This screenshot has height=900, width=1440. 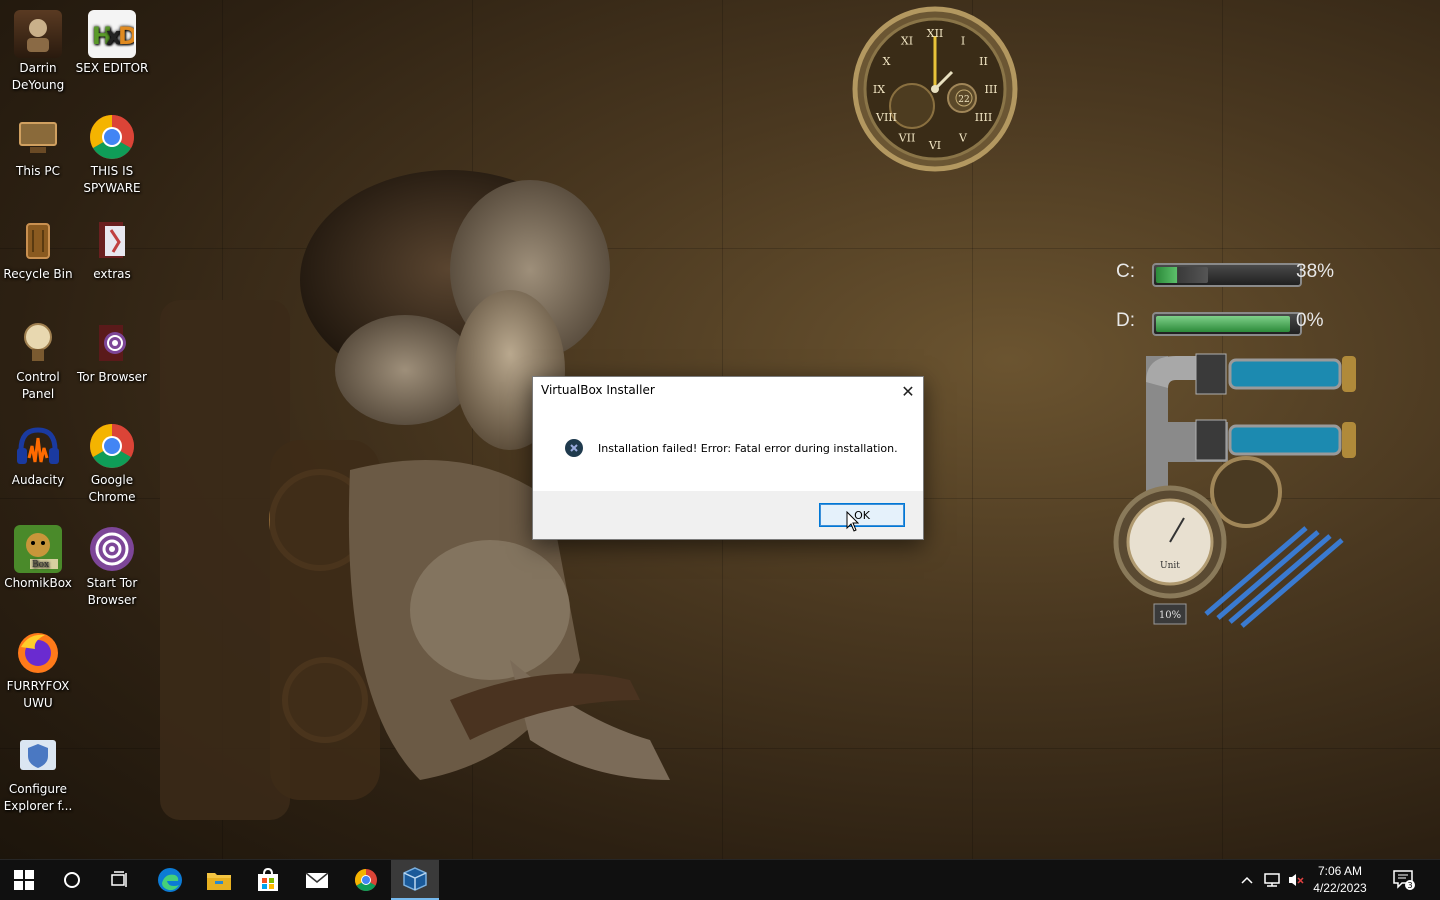 I want to click on close-button: ✕, so click(x=908, y=391).